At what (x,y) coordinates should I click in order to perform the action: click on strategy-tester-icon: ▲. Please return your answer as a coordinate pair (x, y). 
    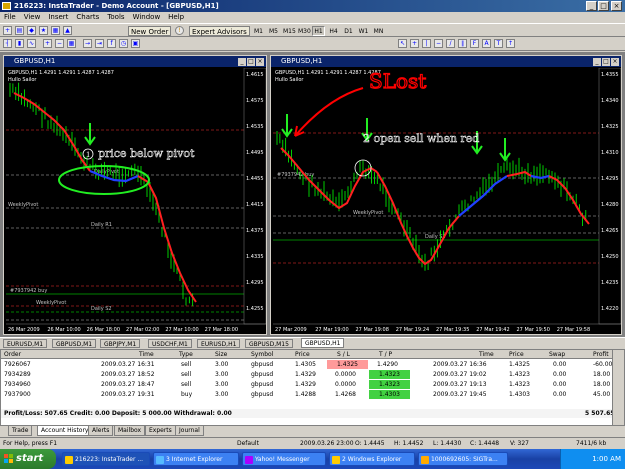
    Looking at the image, I should click on (67, 30).